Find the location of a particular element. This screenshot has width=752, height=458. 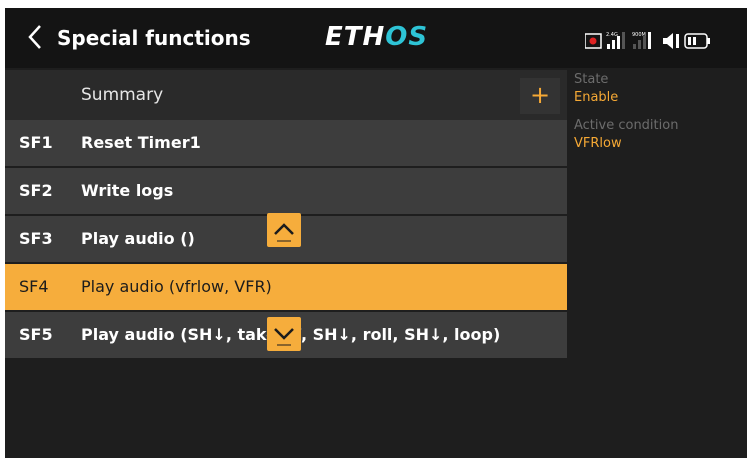

function-code: SF1 is located at coordinates (36, 142).